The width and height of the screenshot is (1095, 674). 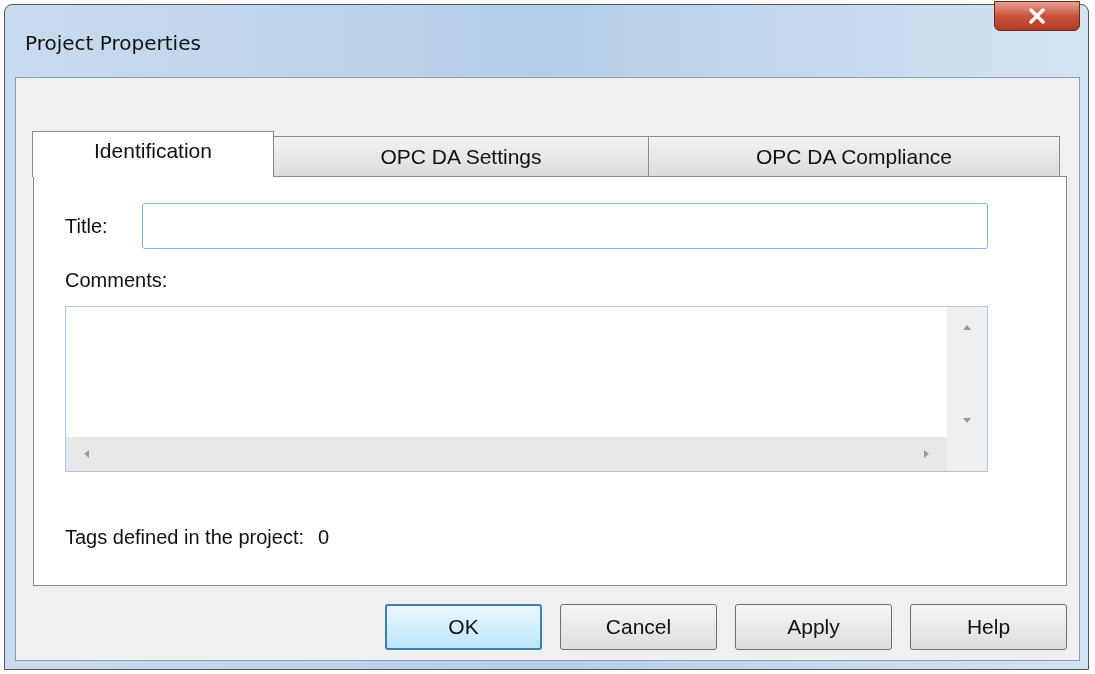 What do you see at coordinates (185, 537) in the screenshot?
I see `tags-label: Tags defined in the project:` at bounding box center [185, 537].